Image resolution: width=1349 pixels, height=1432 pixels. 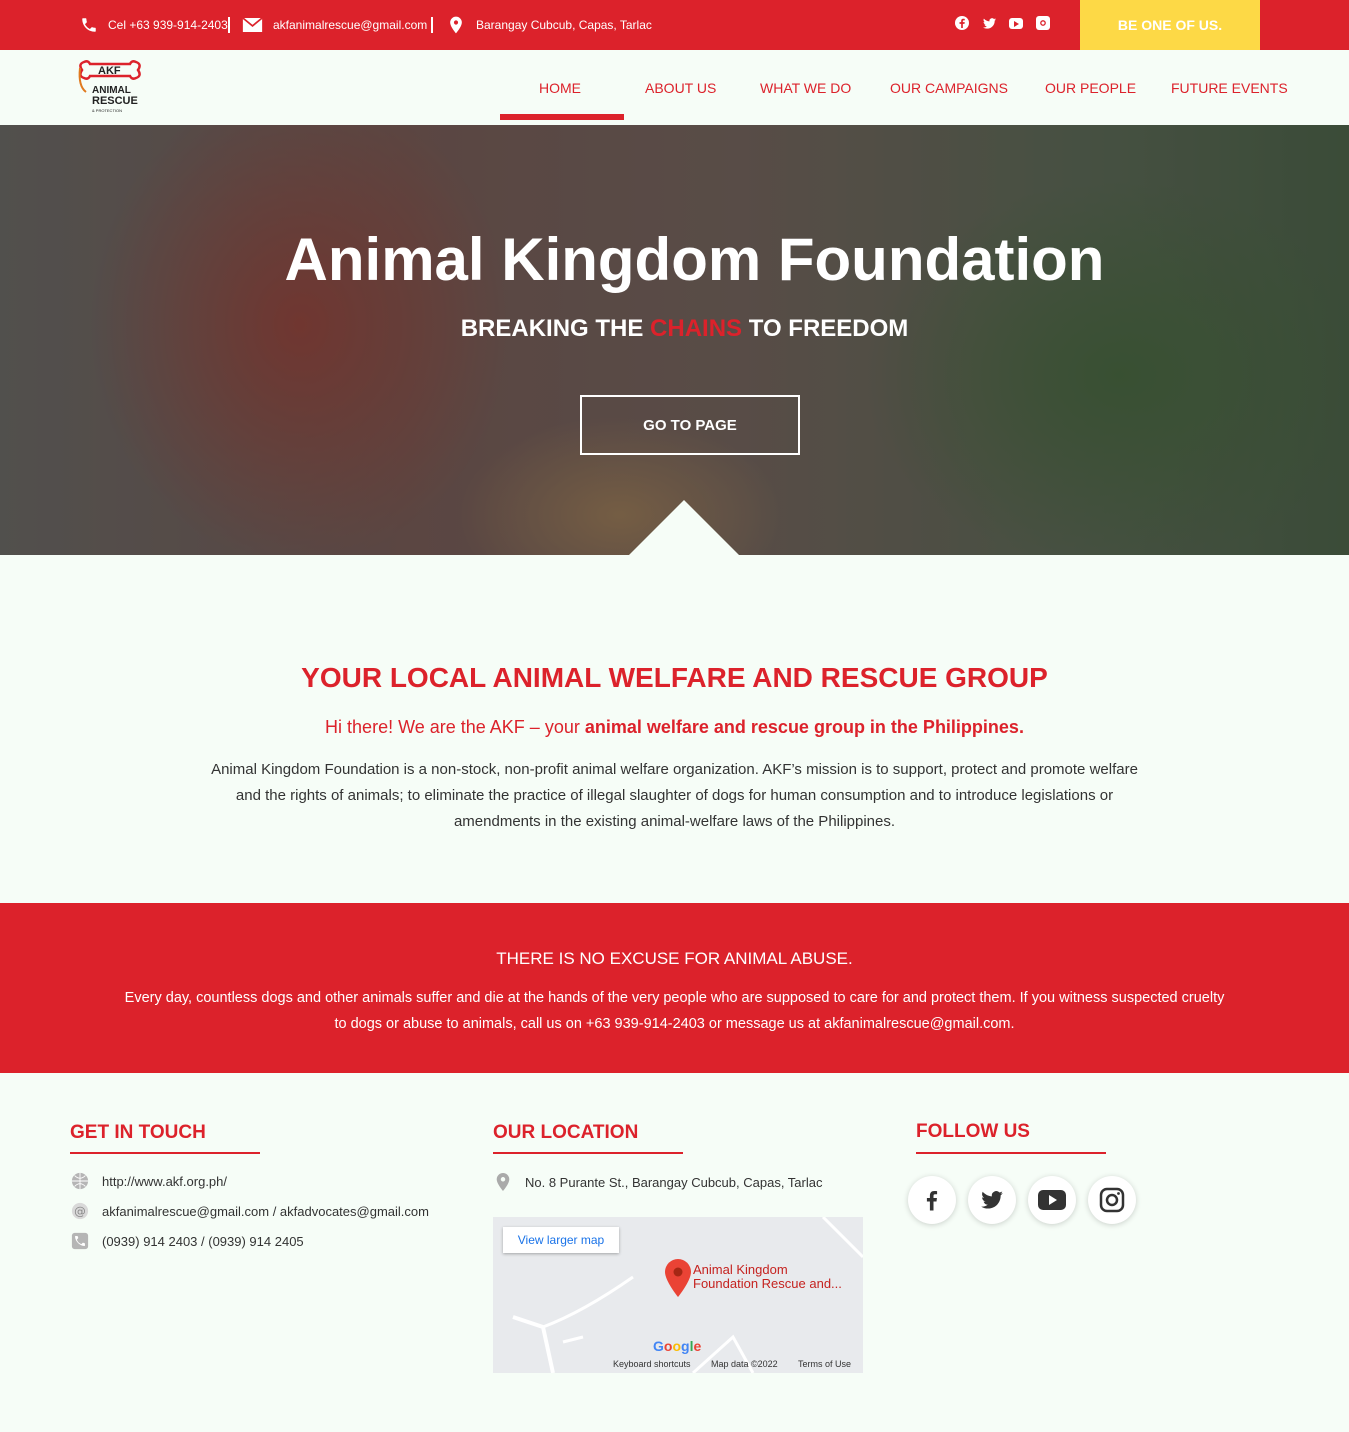 What do you see at coordinates (824, 1364) in the screenshot?
I see `terms-of-use-link: Terms of Use` at bounding box center [824, 1364].